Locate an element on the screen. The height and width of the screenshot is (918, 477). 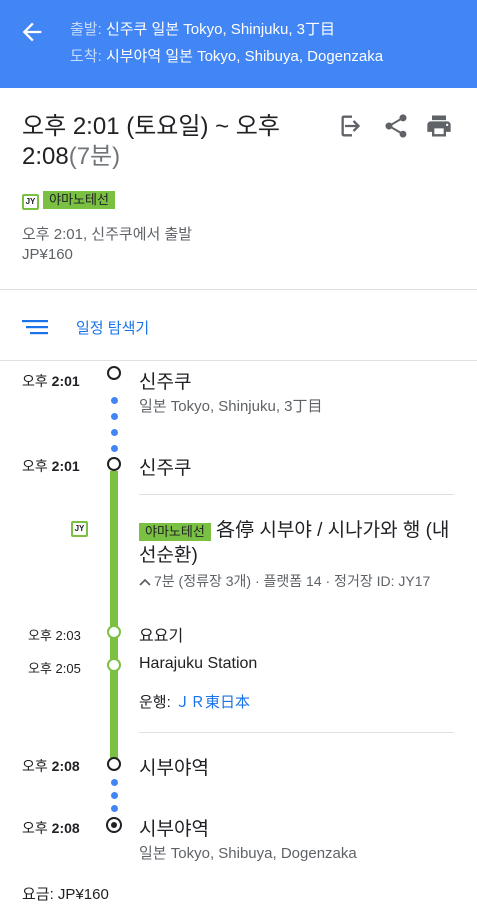
destination-node is located at coordinates (114, 825).